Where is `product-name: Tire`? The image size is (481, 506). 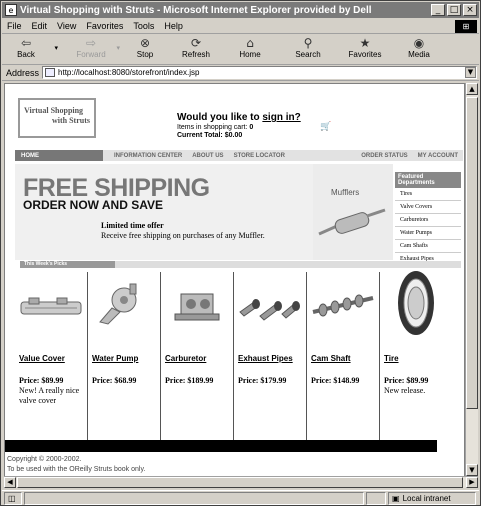 product-name: Tire is located at coordinates (391, 358).